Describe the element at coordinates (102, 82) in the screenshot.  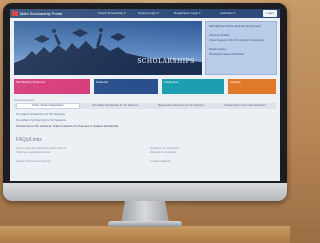
I see `tile-label: Students` at that location.